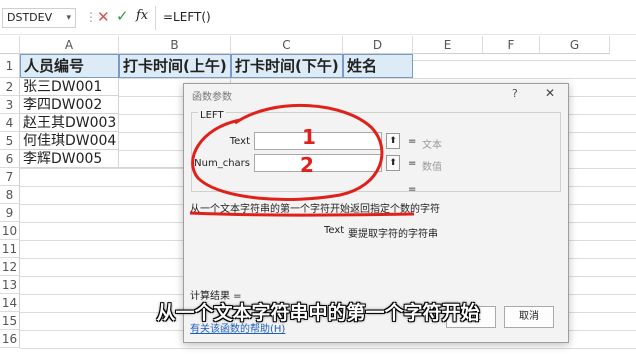 Image resolution: width=636 pixels, height=360 pixels. Describe the element at coordinates (515, 93) in the screenshot. I see `help-icon: ?` at that location.